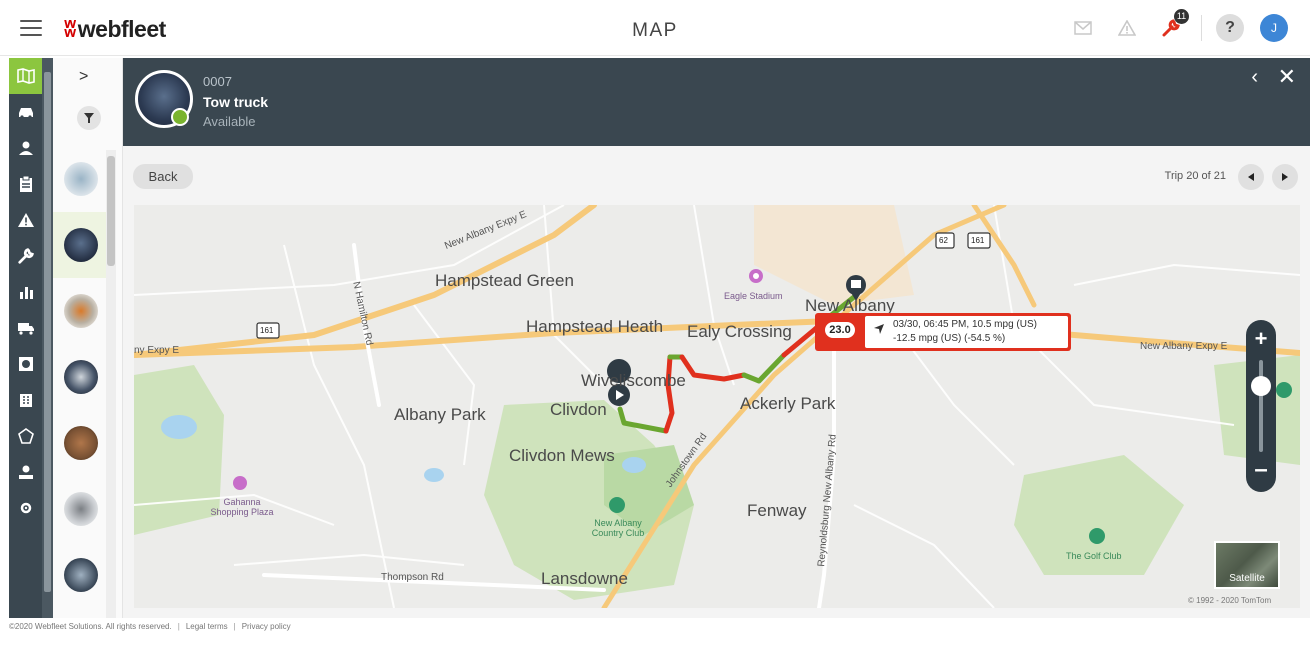  What do you see at coordinates (1254, 77) in the screenshot?
I see `chevron-left-icon: ‹` at bounding box center [1254, 77].